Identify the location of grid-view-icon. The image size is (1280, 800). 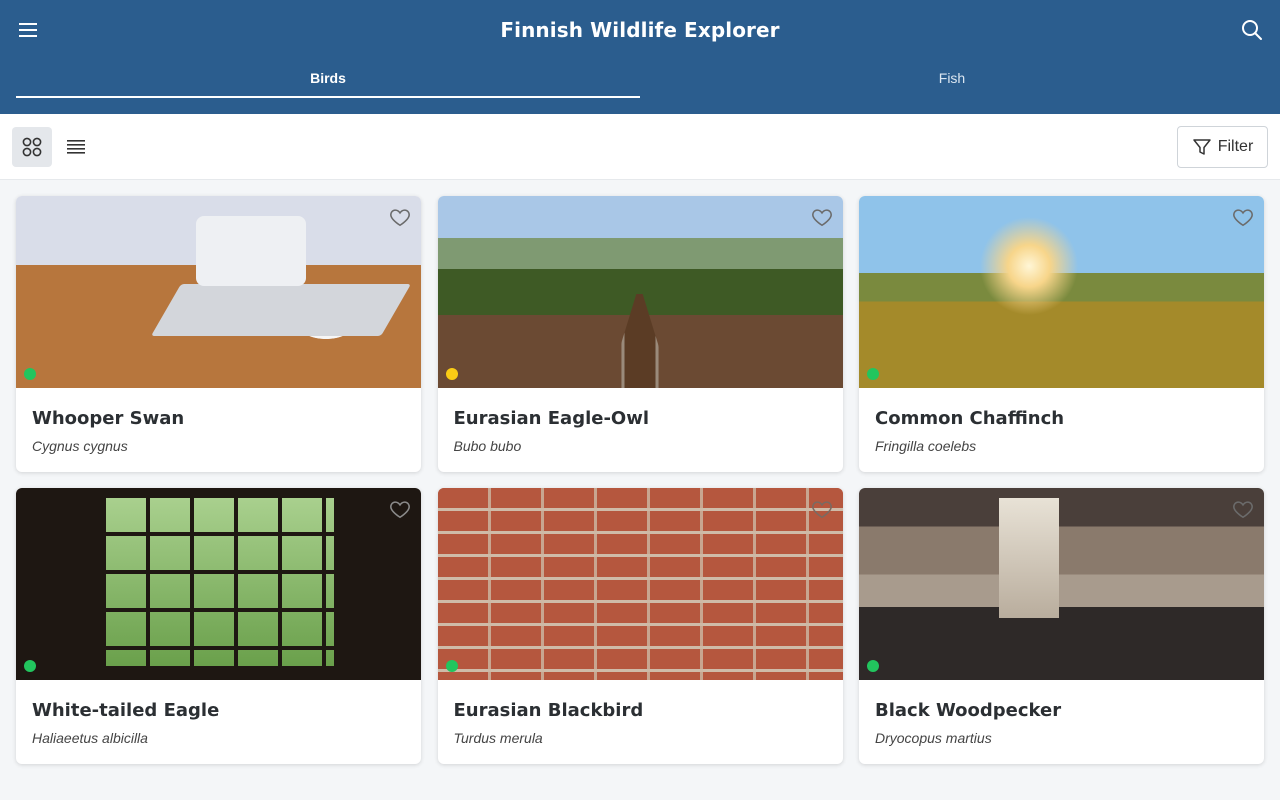
(32, 147).